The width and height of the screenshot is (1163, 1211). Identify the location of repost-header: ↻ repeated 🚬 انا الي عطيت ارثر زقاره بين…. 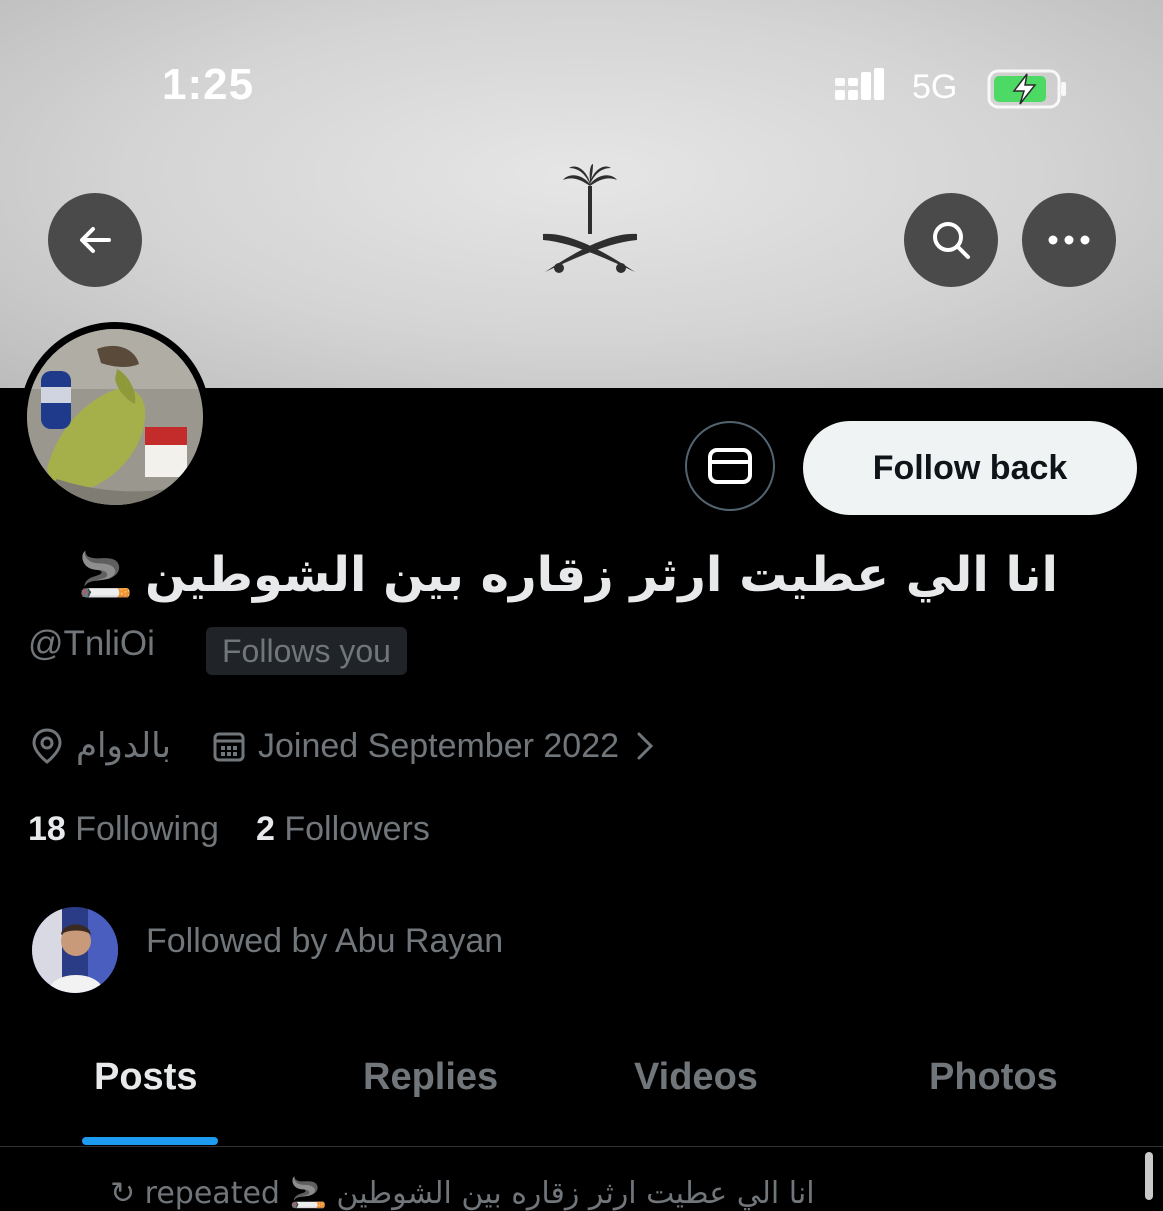
(462, 1193).